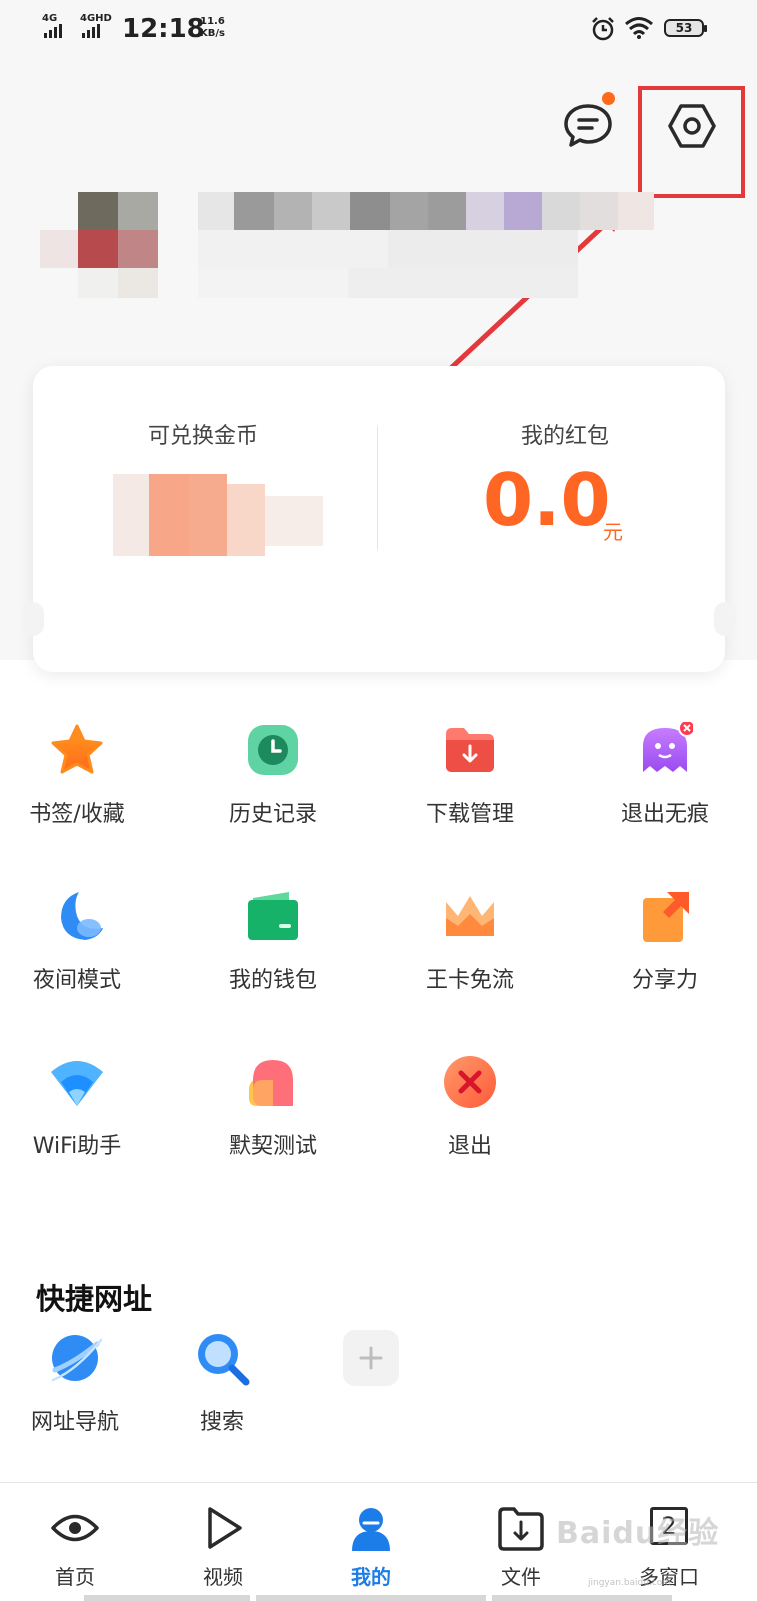 This screenshot has height=1601, width=757. Describe the element at coordinates (638, 1533) in the screenshot. I see `watermark: Baidu经验` at that location.